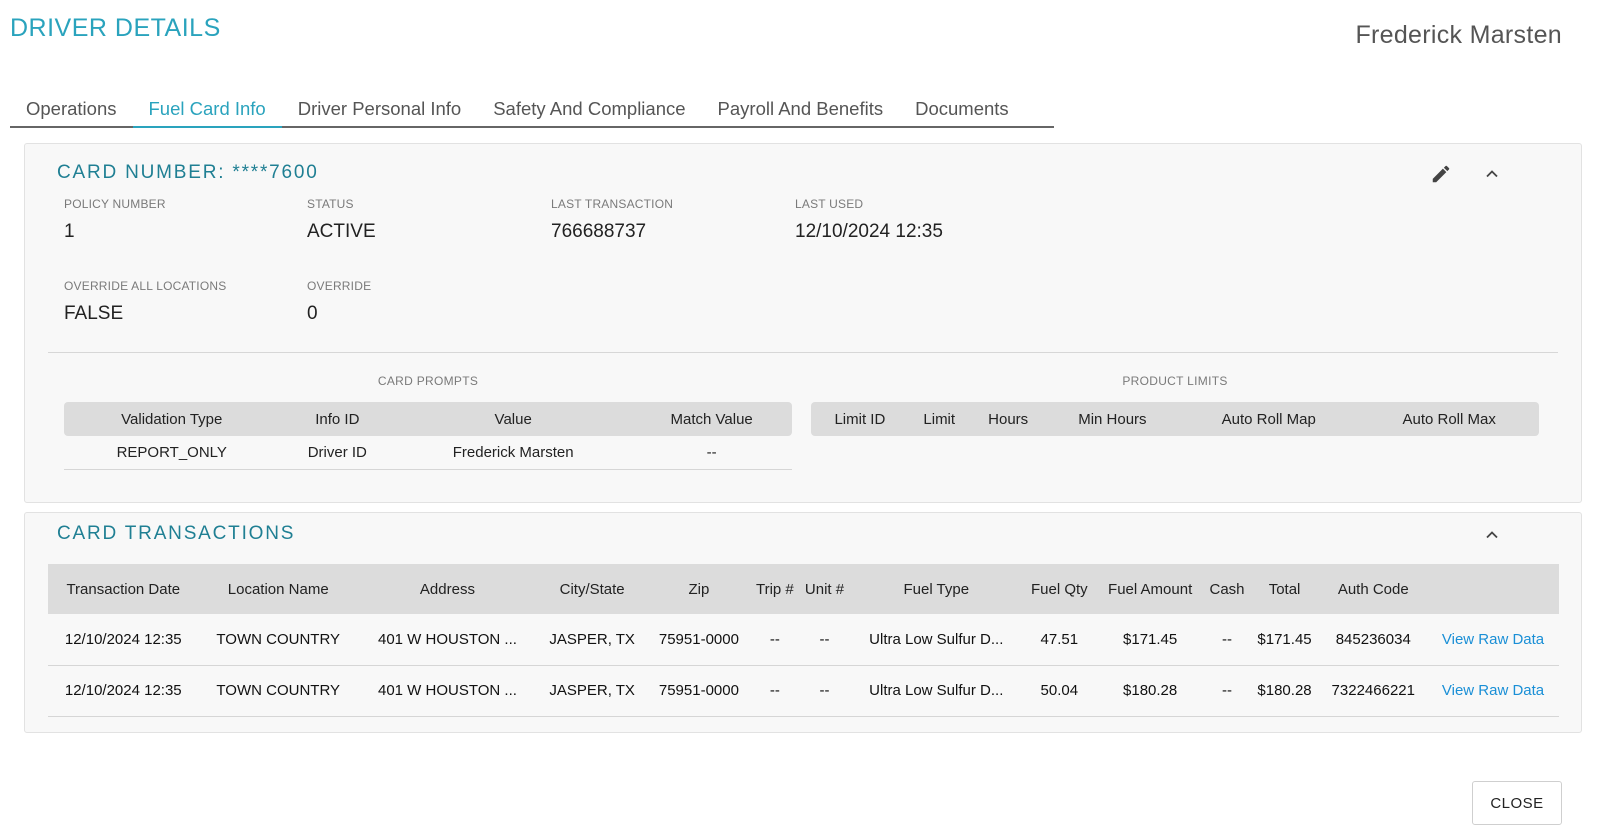 The width and height of the screenshot is (1600, 831). What do you see at coordinates (337, 419) in the screenshot?
I see `column-header: Info ID` at bounding box center [337, 419].